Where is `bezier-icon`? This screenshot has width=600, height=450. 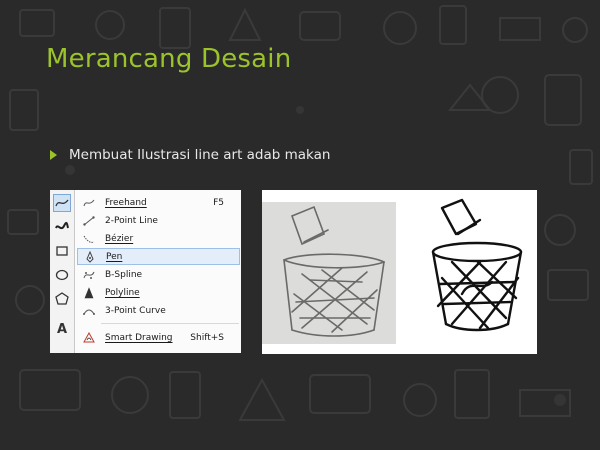 bezier-icon is located at coordinates (89, 239).